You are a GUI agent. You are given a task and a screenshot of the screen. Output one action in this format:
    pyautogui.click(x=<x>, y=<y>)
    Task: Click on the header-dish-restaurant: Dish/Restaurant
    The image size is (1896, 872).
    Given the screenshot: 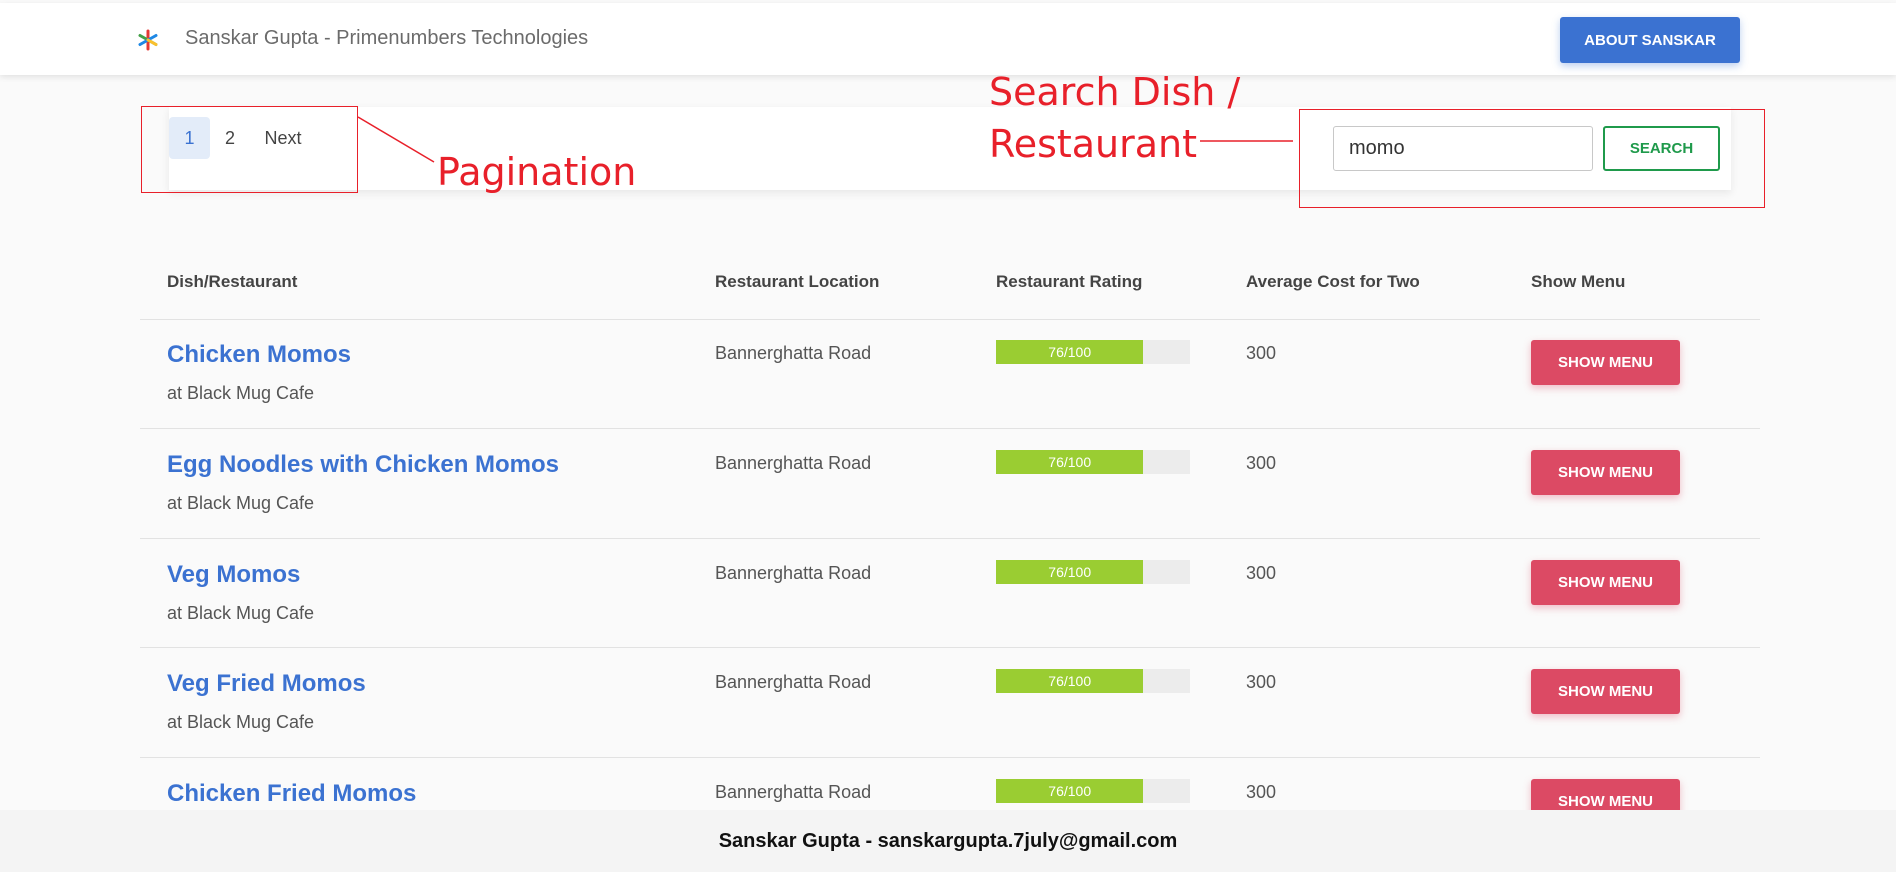 What is the action you would take?
    pyautogui.click(x=232, y=281)
    